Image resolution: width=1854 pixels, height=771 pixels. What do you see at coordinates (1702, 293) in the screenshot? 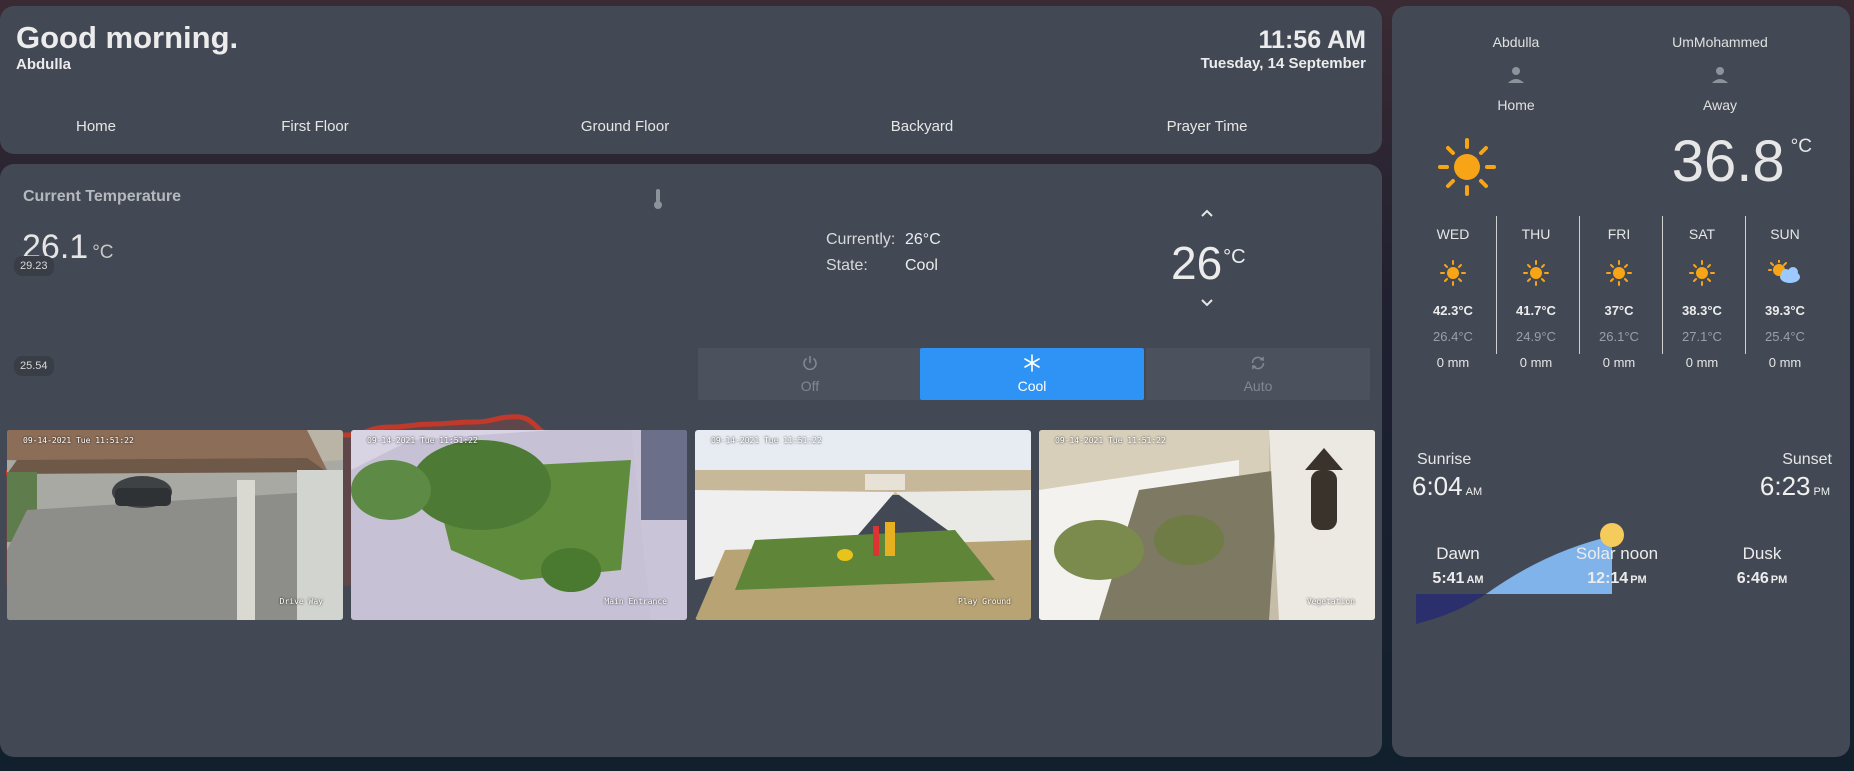
I see `forecast-day: SAT 38.3°C 27.1°C 0 mm` at bounding box center [1702, 293].